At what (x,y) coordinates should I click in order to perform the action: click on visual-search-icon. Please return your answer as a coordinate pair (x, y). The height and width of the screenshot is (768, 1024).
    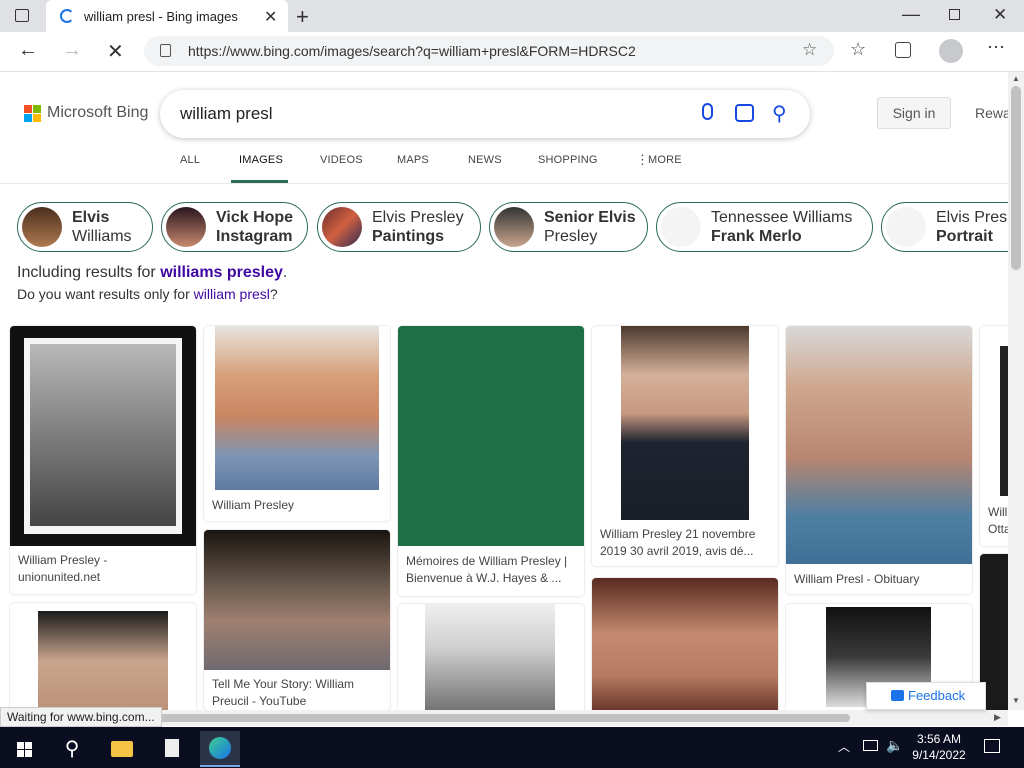
    Looking at the image, I should click on (744, 113).